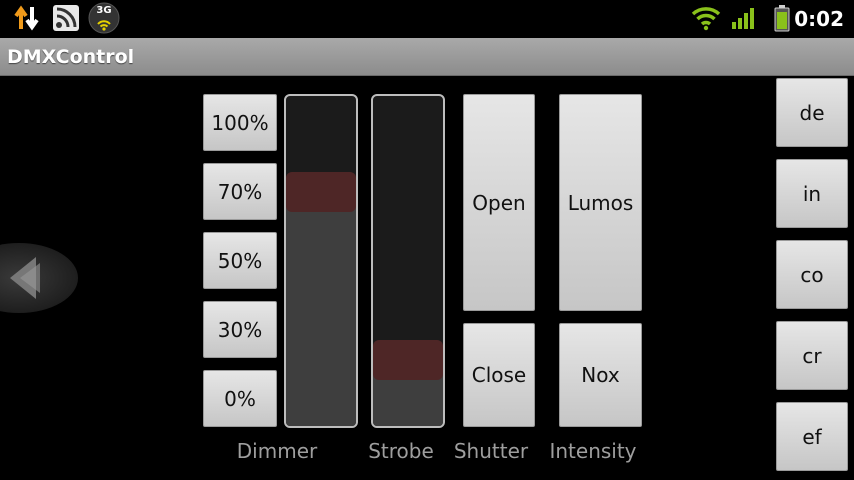 The height and width of the screenshot is (480, 854). Describe the element at coordinates (744, 18) in the screenshot. I see `cell-signal-icon` at that location.